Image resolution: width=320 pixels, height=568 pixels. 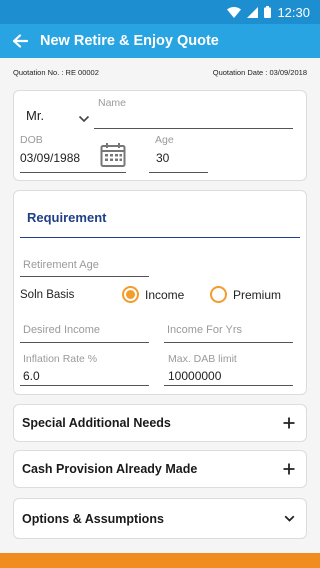 I want to click on back-button, so click(x=20, y=41).